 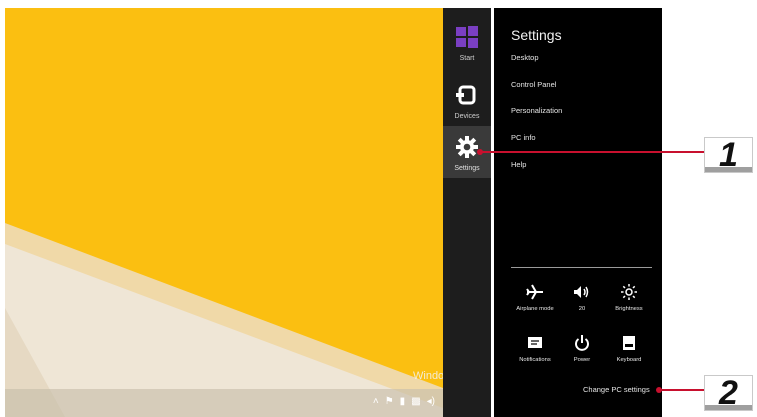 I want to click on volume-button: 20, so click(x=582, y=298).